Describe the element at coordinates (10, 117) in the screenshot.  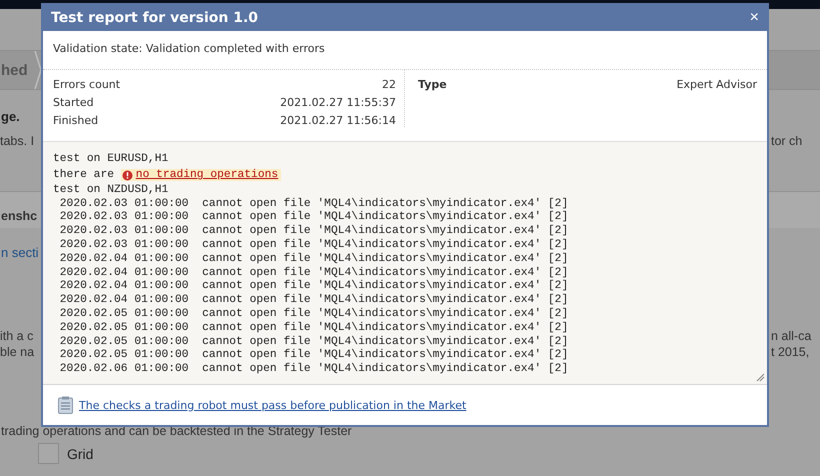
I see `heading: ge.` at that location.